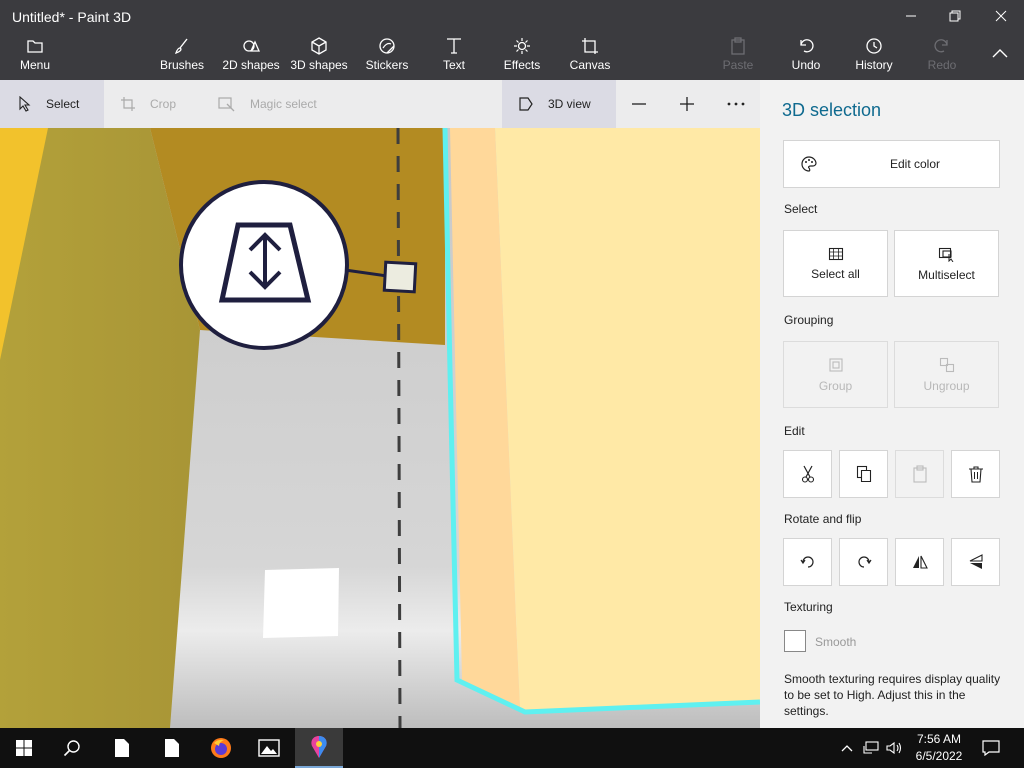  I want to click on search-button, so click(72, 748).